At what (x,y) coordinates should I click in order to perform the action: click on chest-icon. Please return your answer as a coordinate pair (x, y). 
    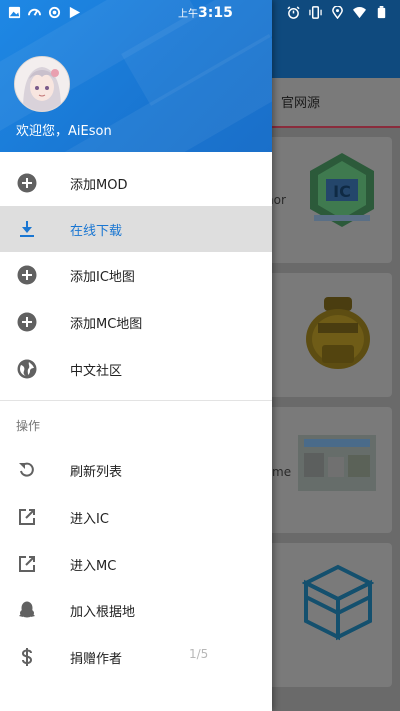
    Looking at the image, I should click on (338, 602).